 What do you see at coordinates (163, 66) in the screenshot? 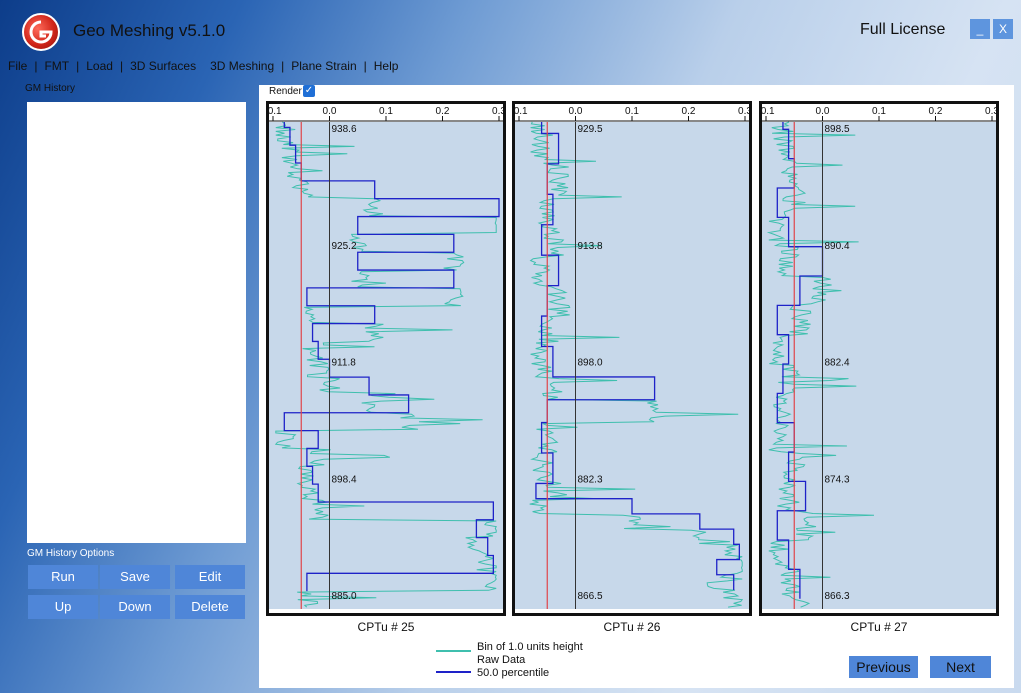
I see `menu-3d-surfaces: 3D Surfaces` at bounding box center [163, 66].